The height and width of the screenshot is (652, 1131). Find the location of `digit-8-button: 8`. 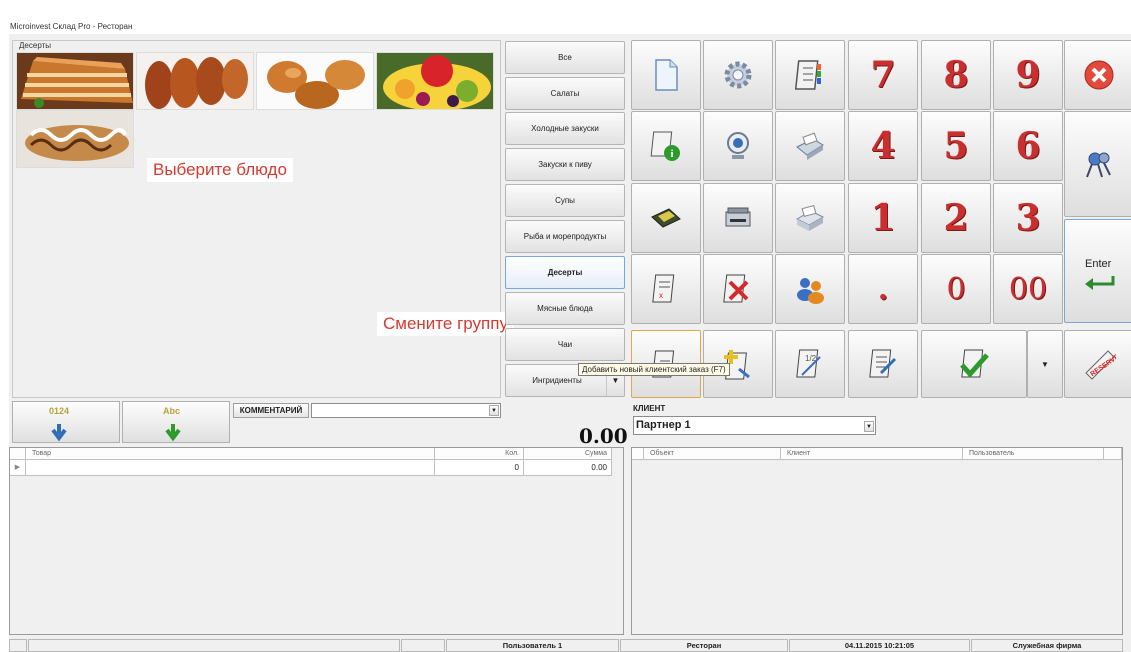

digit-8-button: 8 is located at coordinates (956, 75).